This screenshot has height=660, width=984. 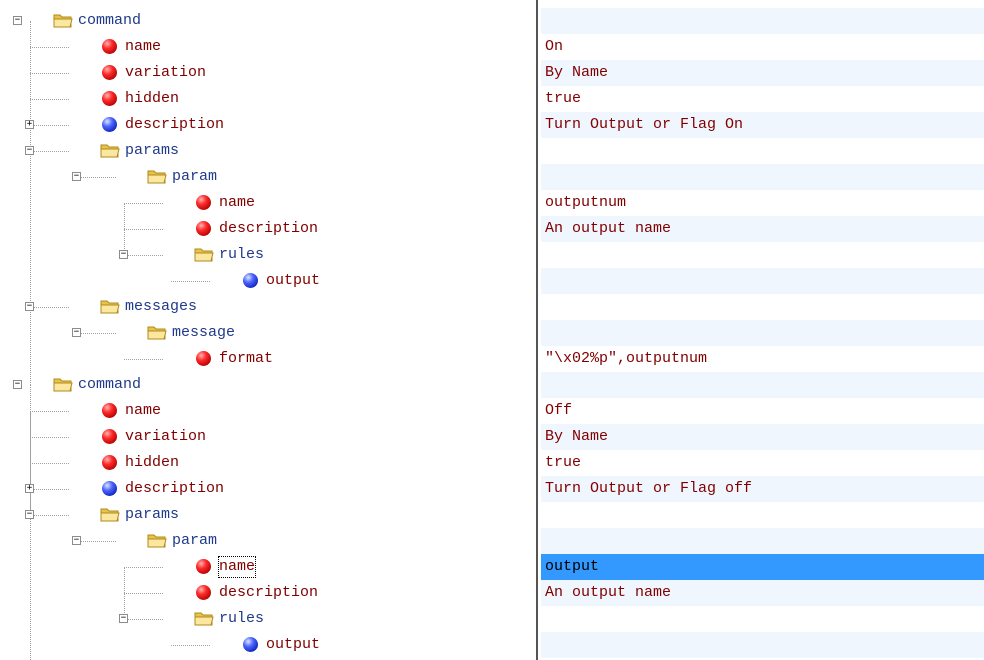 I want to click on value-cell: Off, so click(x=762, y=411).